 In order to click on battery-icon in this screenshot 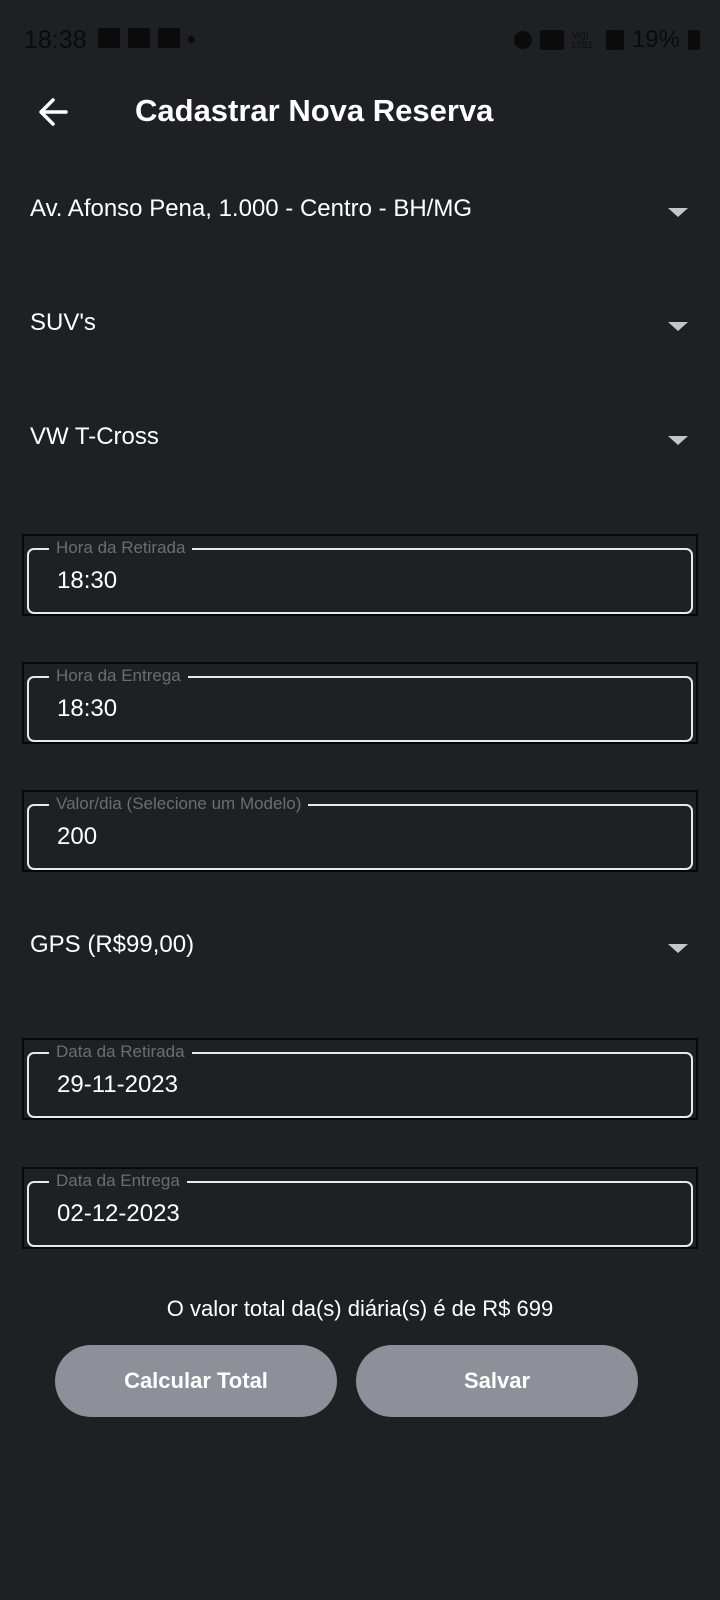, I will do `click(694, 40)`.